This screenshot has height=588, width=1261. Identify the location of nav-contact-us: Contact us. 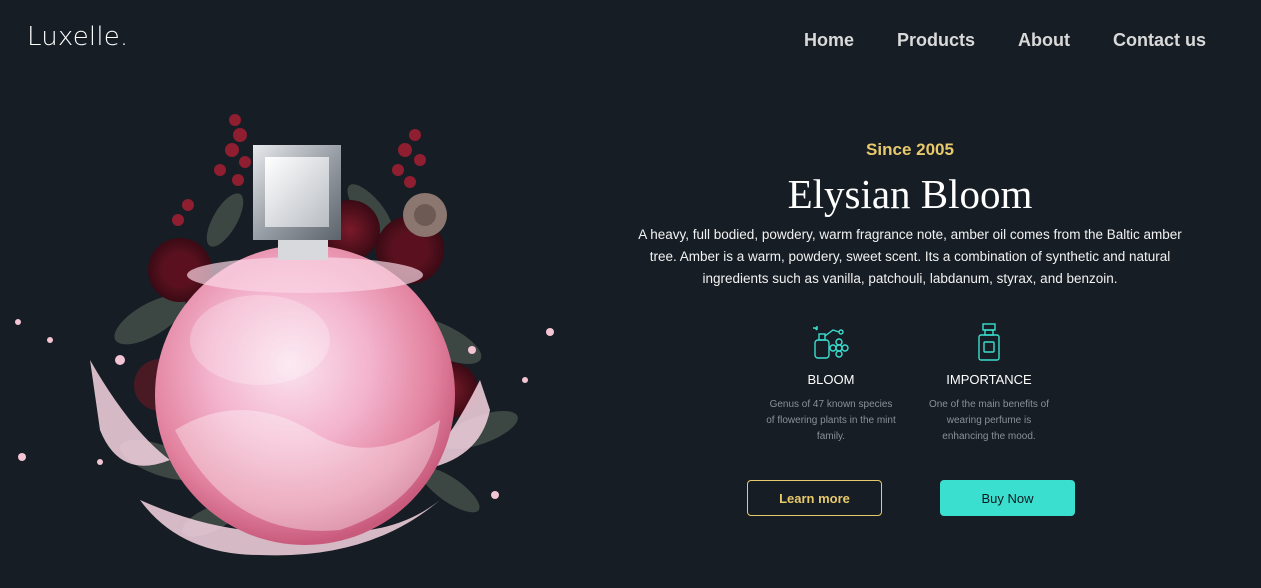
(1159, 40).